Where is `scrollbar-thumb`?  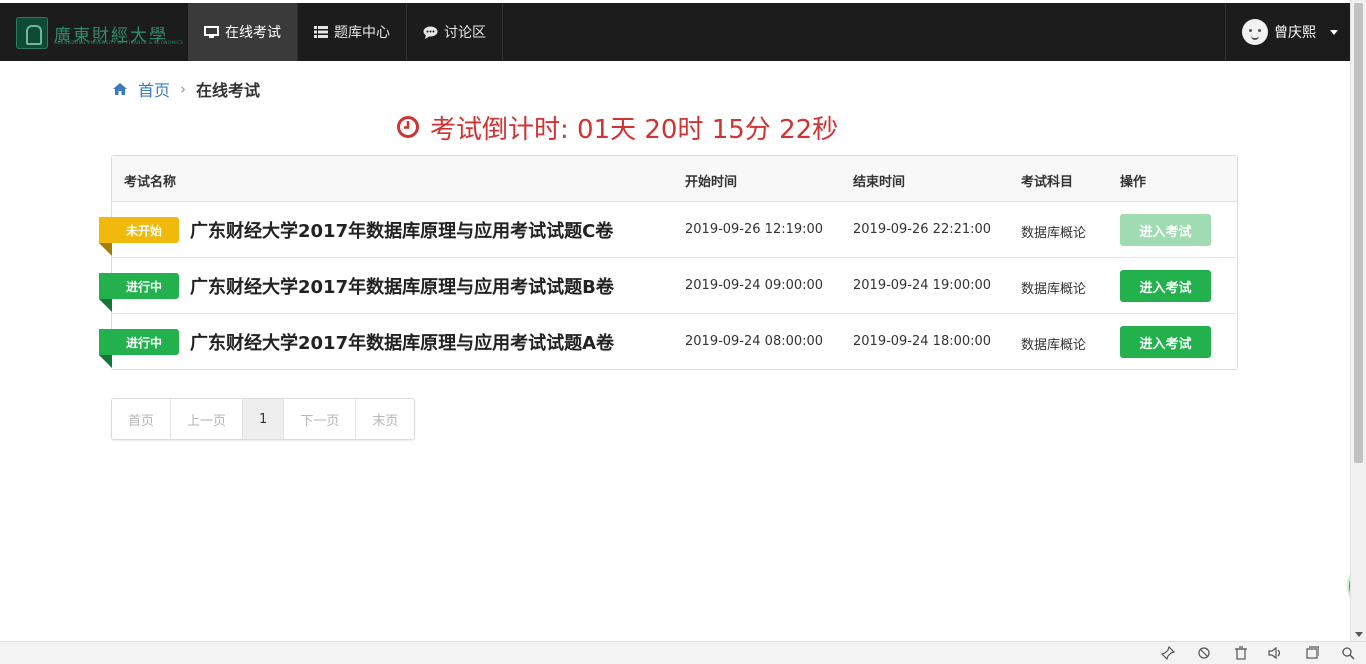 scrollbar-thumb is located at coordinates (1358, 233).